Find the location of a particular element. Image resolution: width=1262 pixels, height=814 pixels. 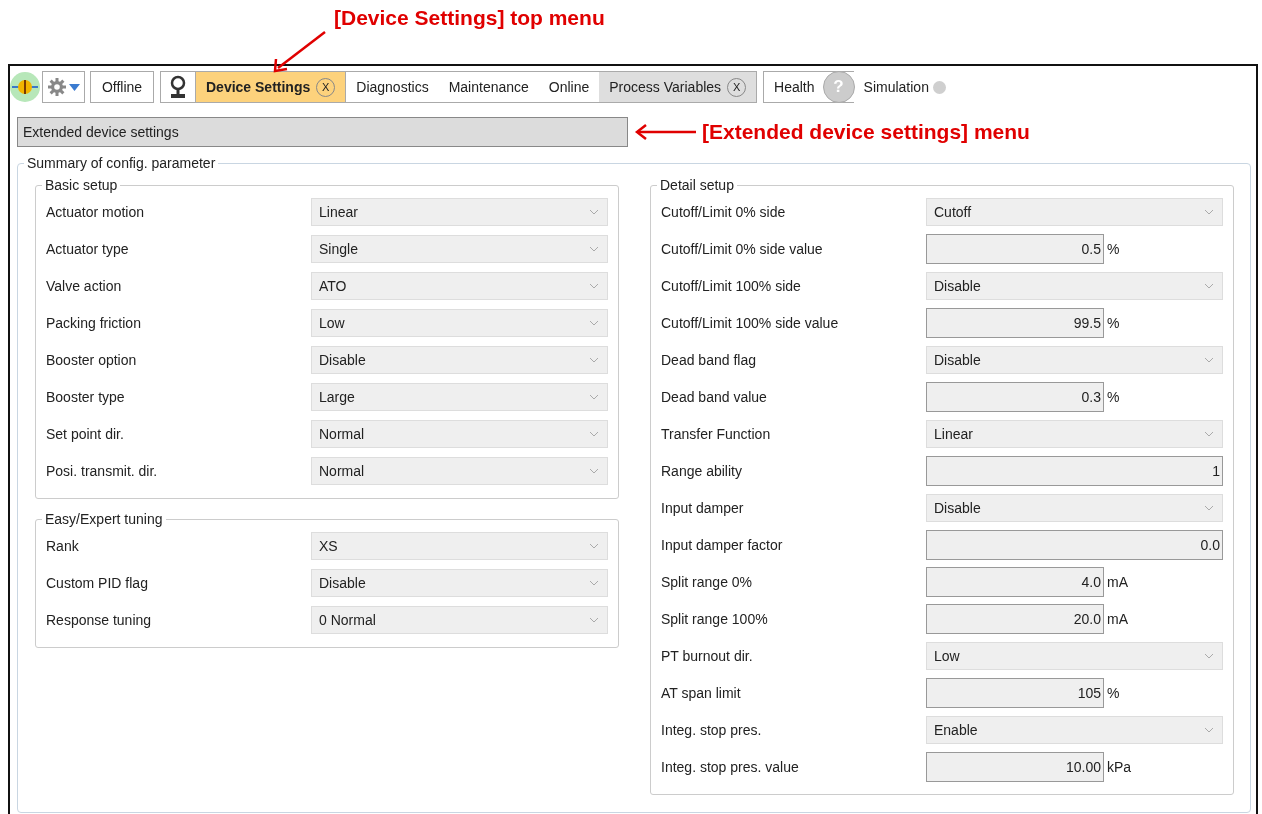

tab: Online is located at coordinates (569, 87).